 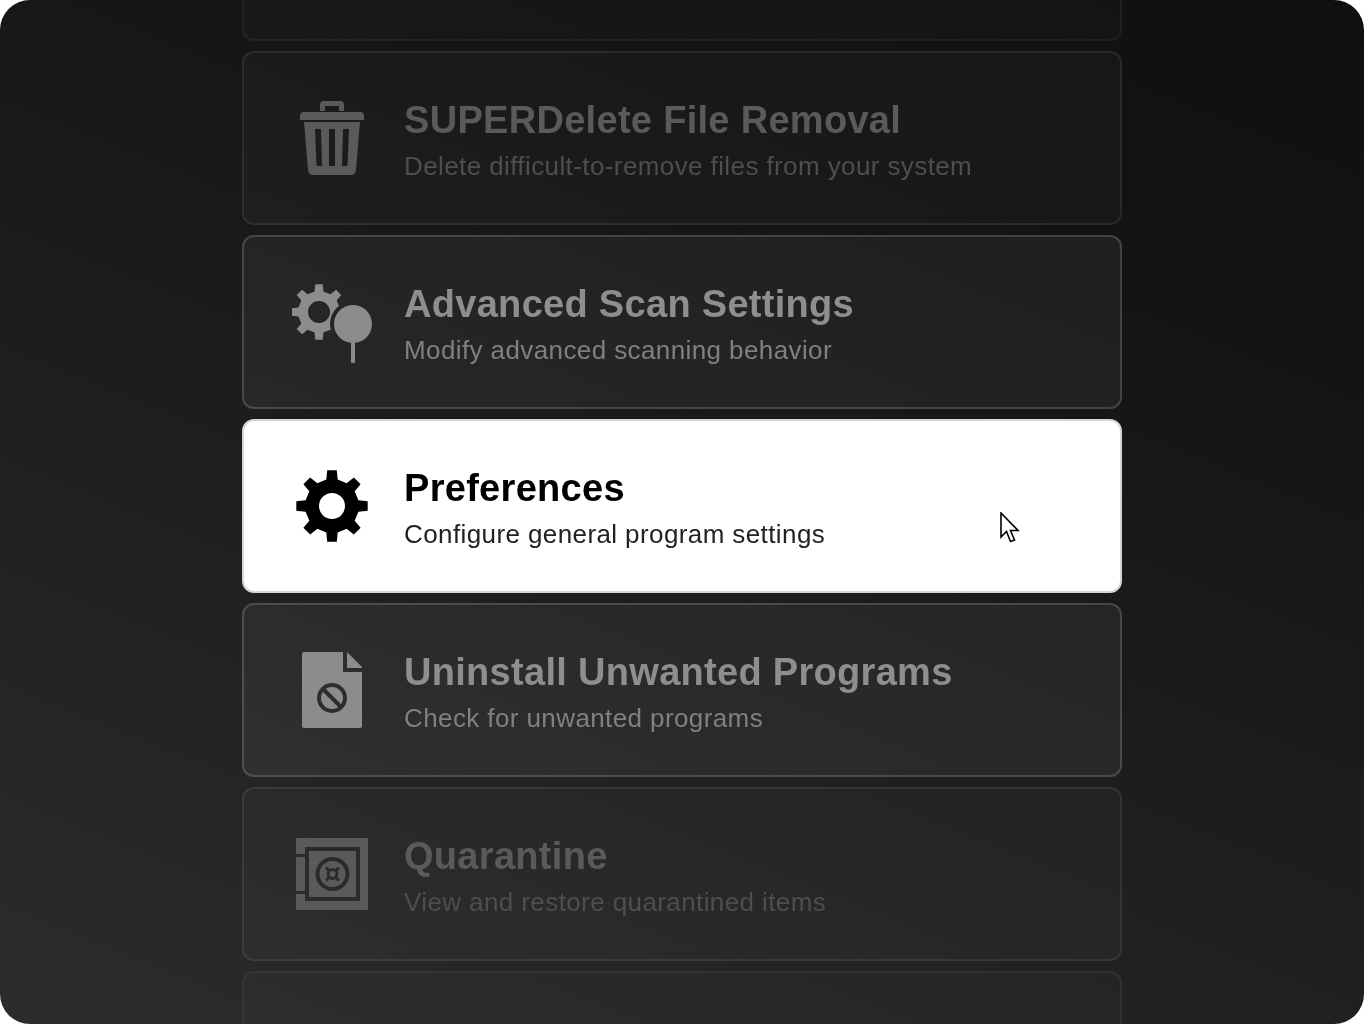 What do you see at coordinates (332, 322) in the screenshot?
I see `gear-magnifier-icon` at bounding box center [332, 322].